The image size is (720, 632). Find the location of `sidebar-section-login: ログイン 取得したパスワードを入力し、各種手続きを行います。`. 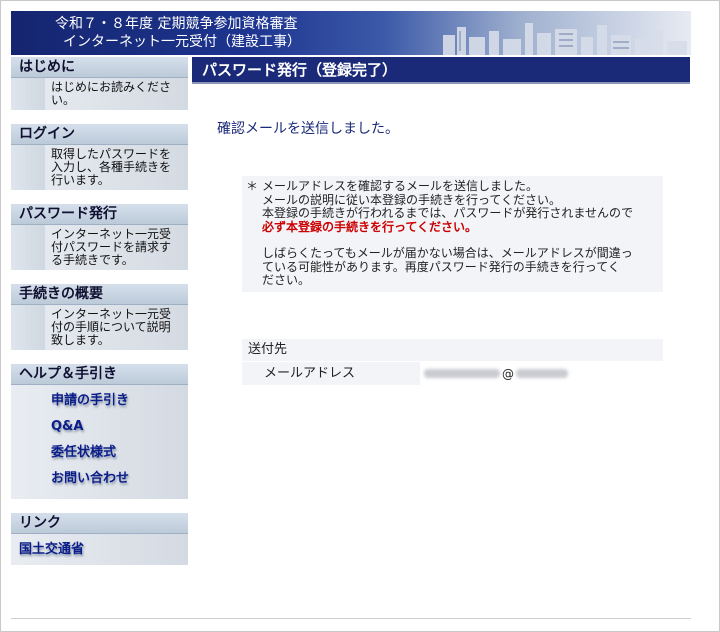

sidebar-section-login: ログイン 取得したパスワードを入力し、各種手続きを行います。 is located at coordinates (99, 157).